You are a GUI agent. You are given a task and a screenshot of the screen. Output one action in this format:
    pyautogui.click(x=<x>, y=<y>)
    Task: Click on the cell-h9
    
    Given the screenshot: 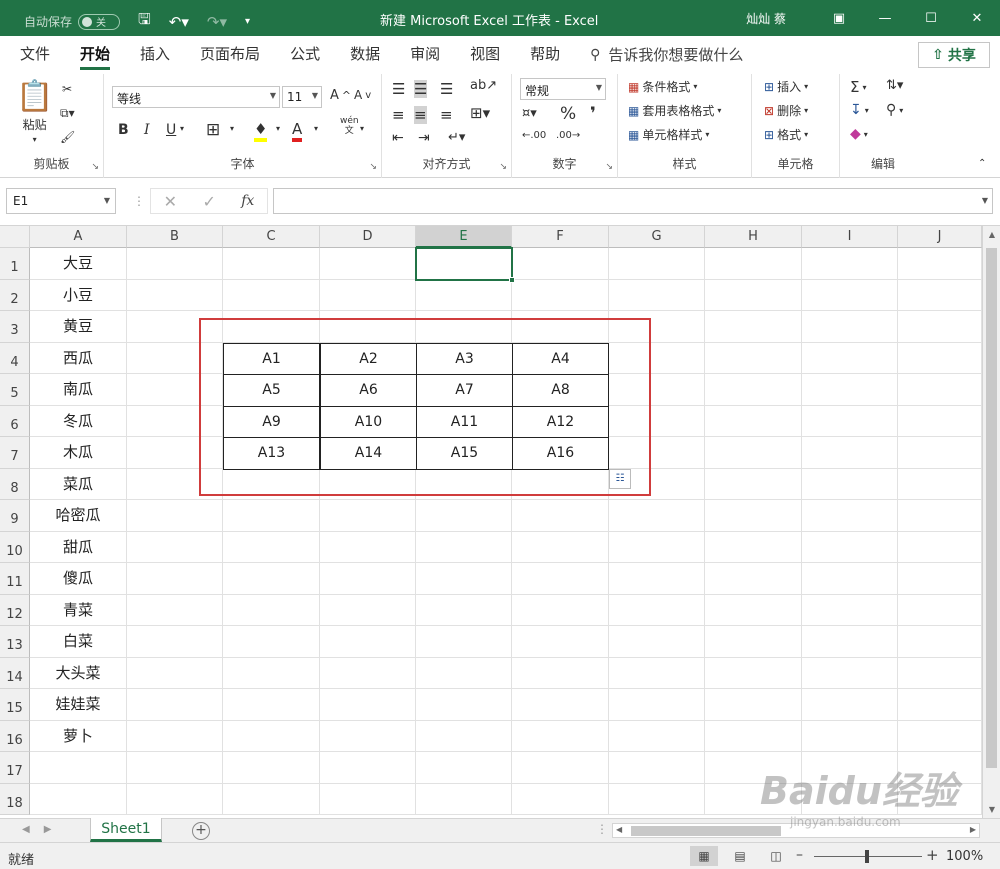 What is the action you would take?
    pyautogui.click(x=753, y=516)
    